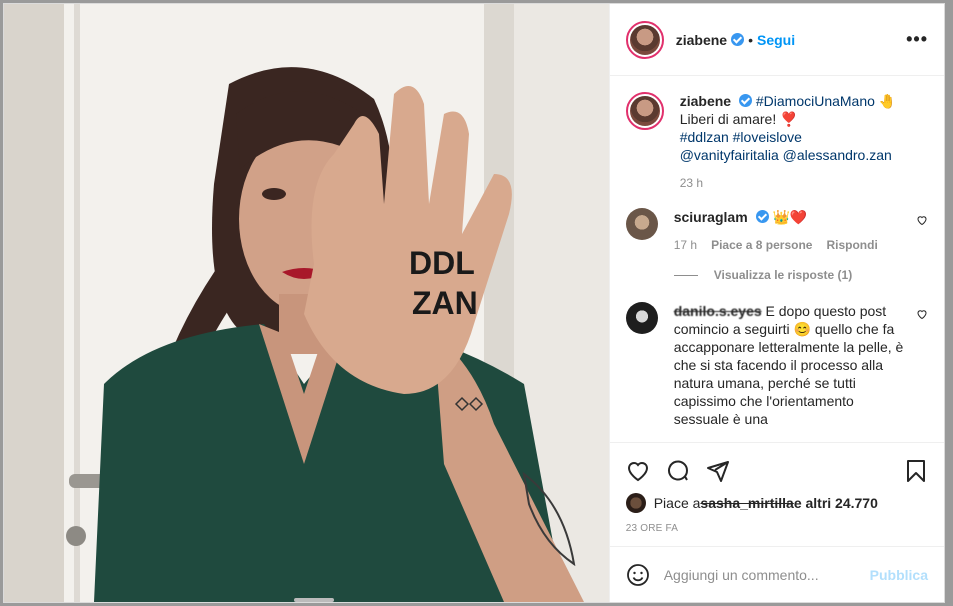  What do you see at coordinates (777, 528) in the screenshot?
I see `post-time: 23 ORE FA` at bounding box center [777, 528].